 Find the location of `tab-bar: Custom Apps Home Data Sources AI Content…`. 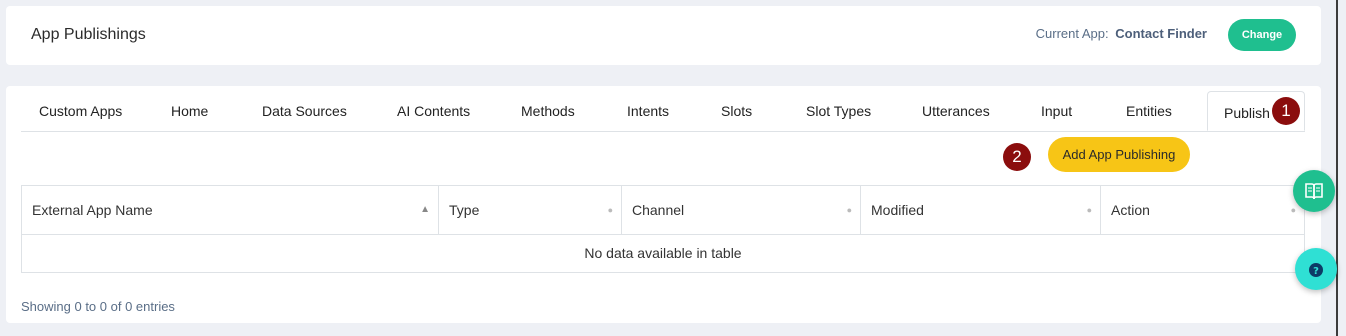

tab-bar: Custom Apps Home Data Sources AI Content… is located at coordinates (663, 111).